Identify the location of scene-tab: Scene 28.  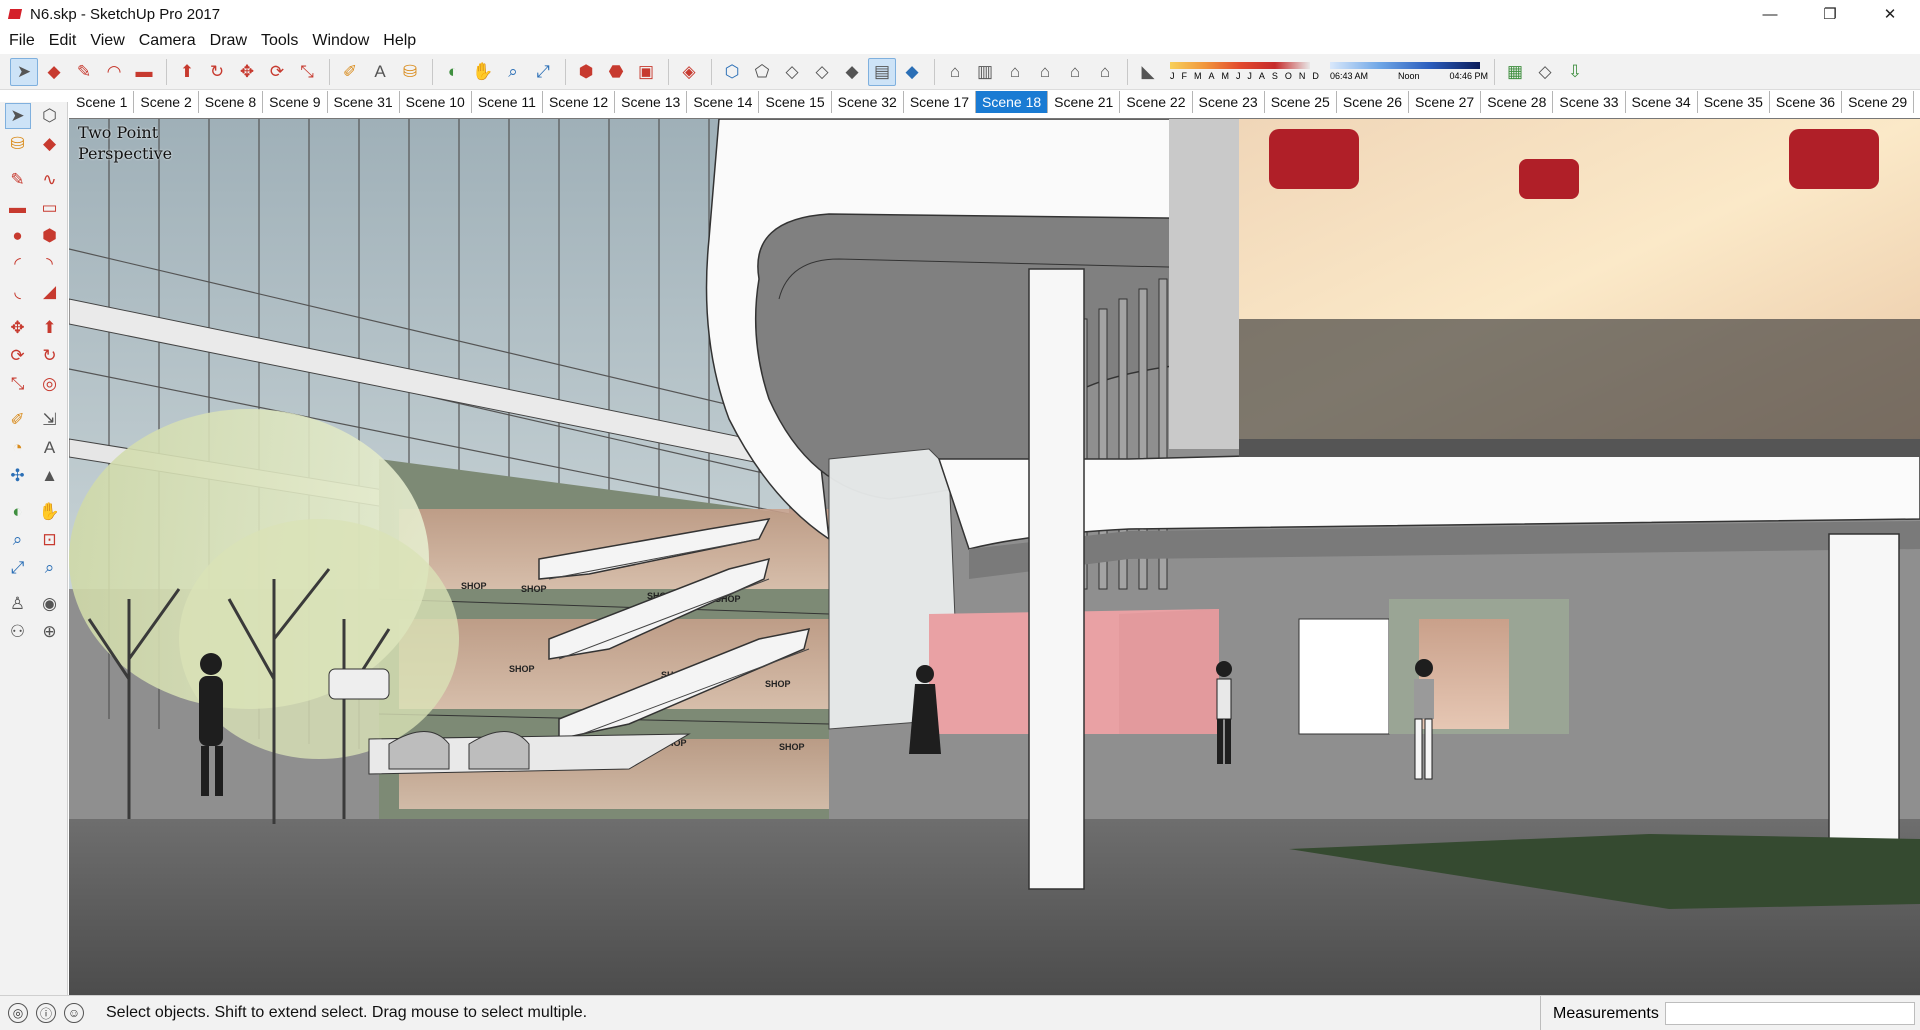
(1517, 102).